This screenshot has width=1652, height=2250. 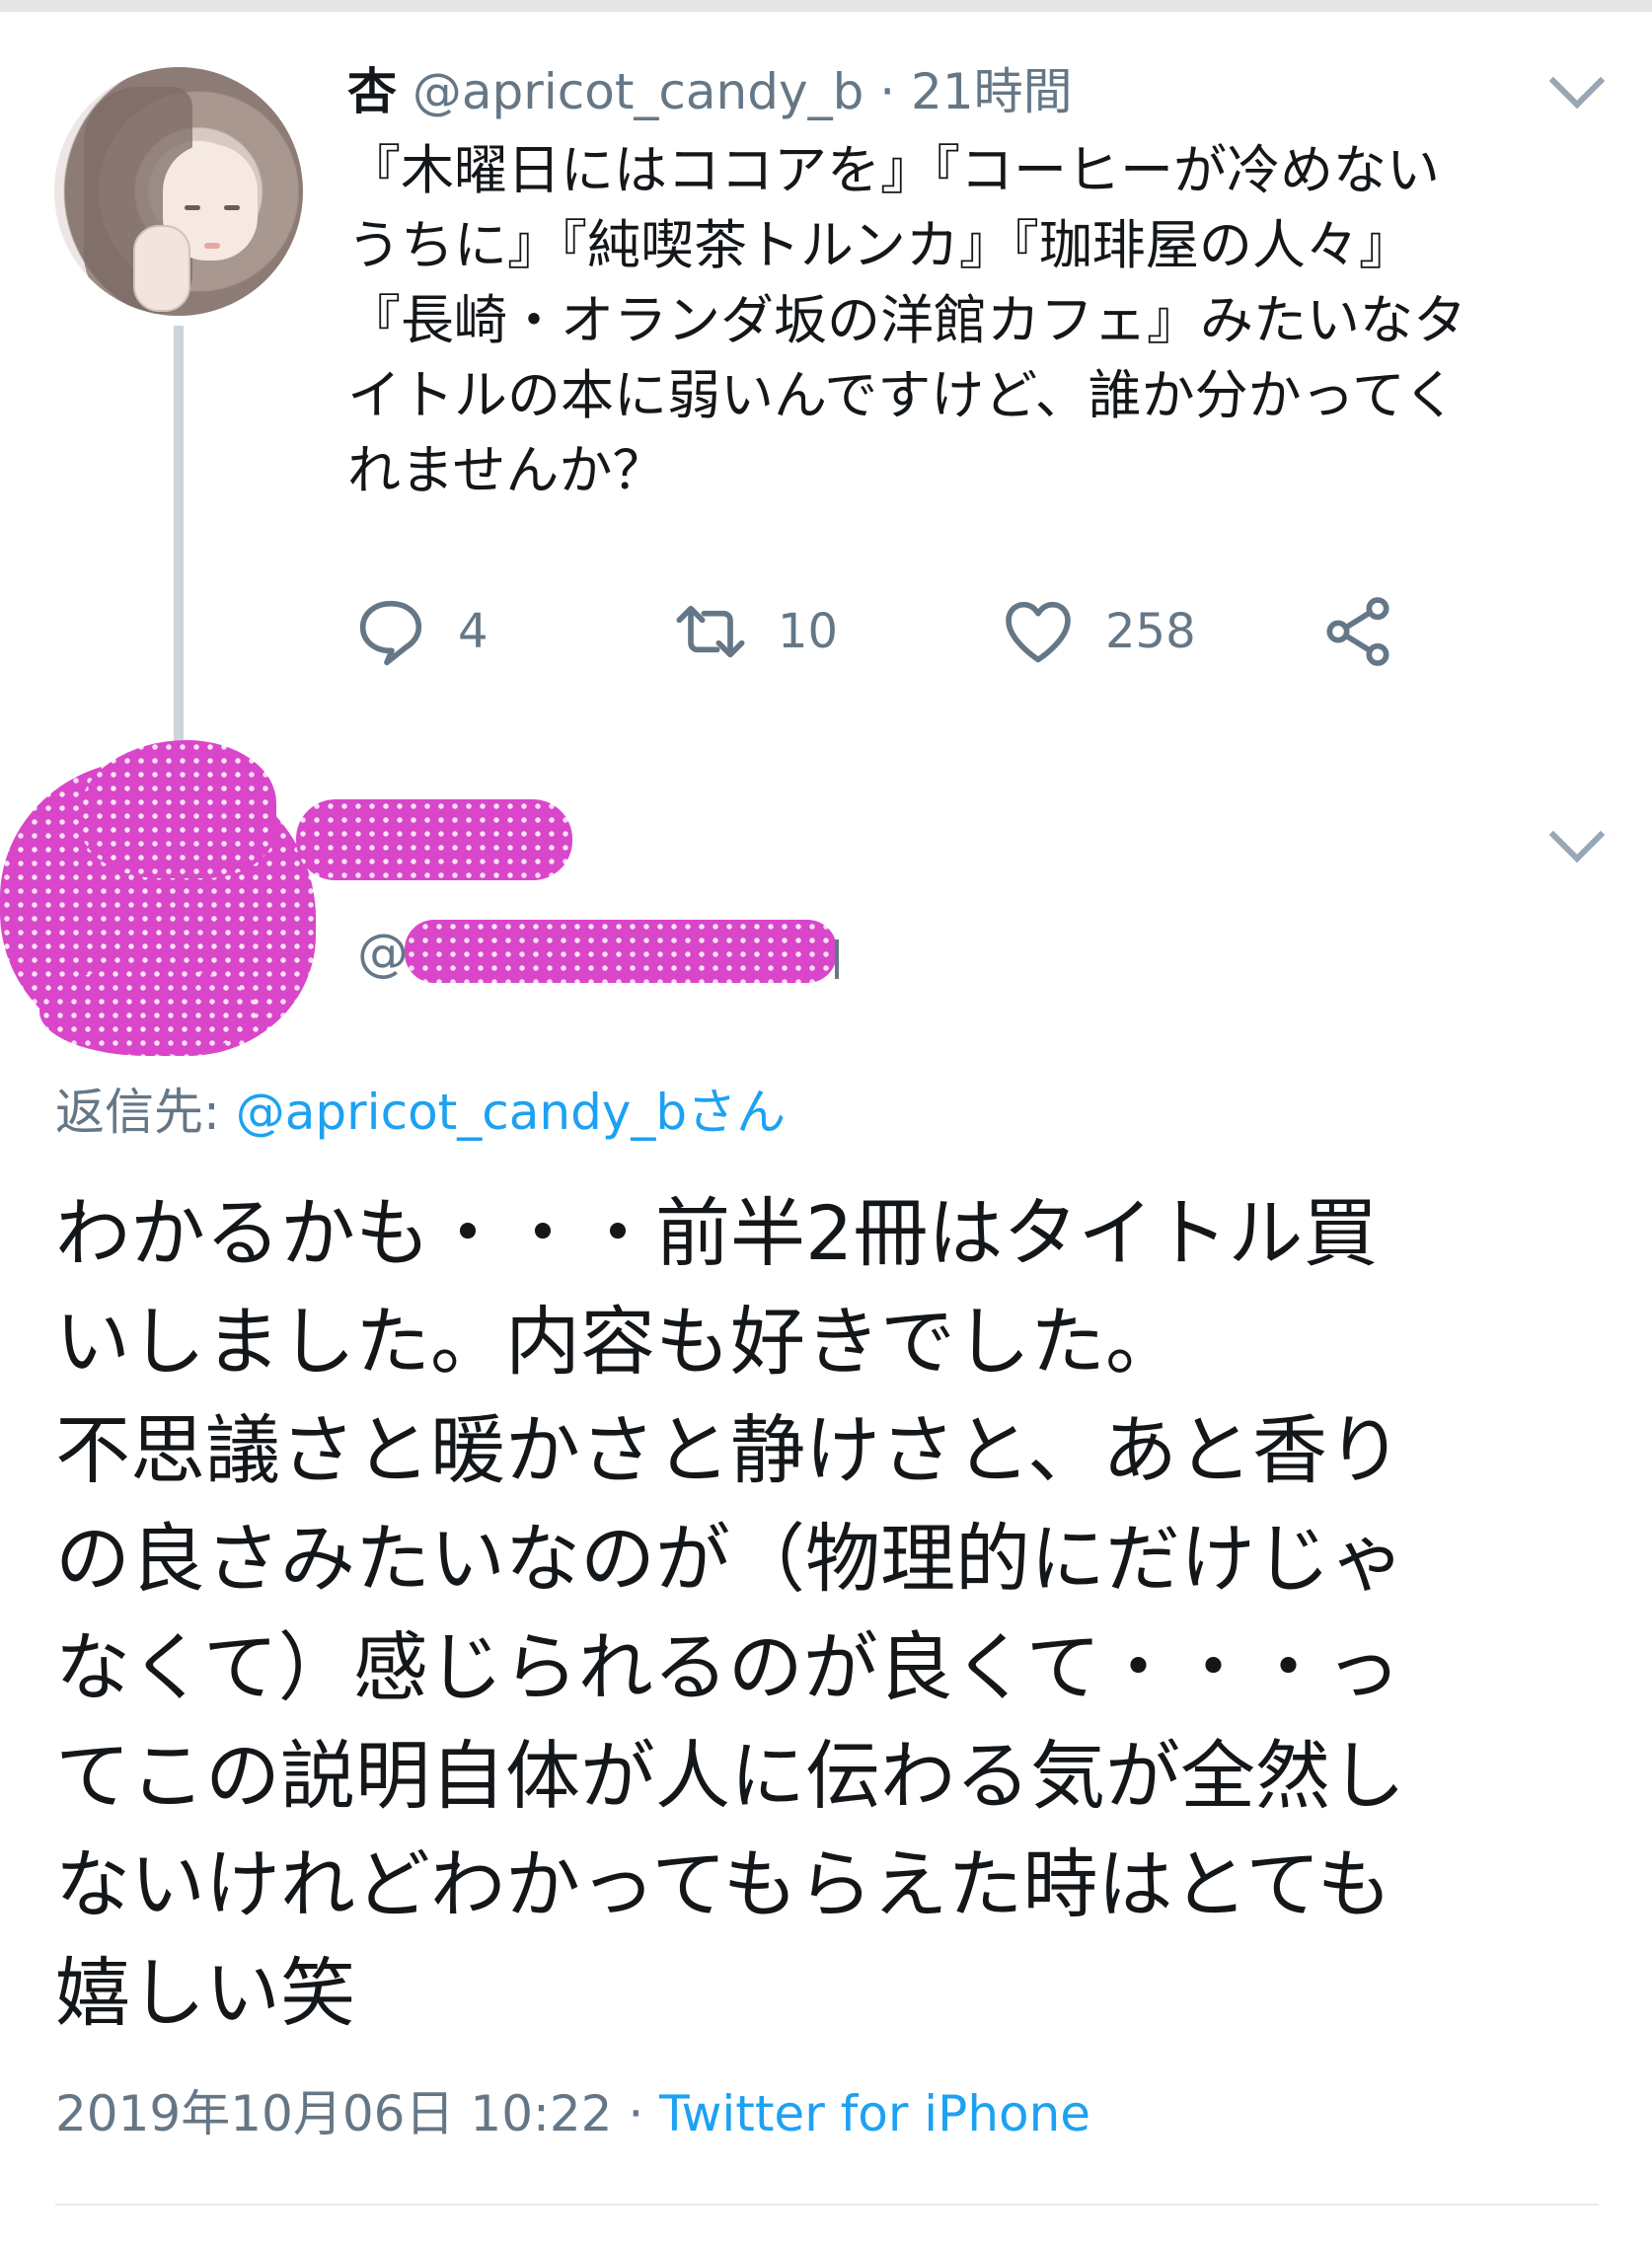 I want to click on replying-to-link: @apricot_candy_bさん, so click(x=511, y=1112).